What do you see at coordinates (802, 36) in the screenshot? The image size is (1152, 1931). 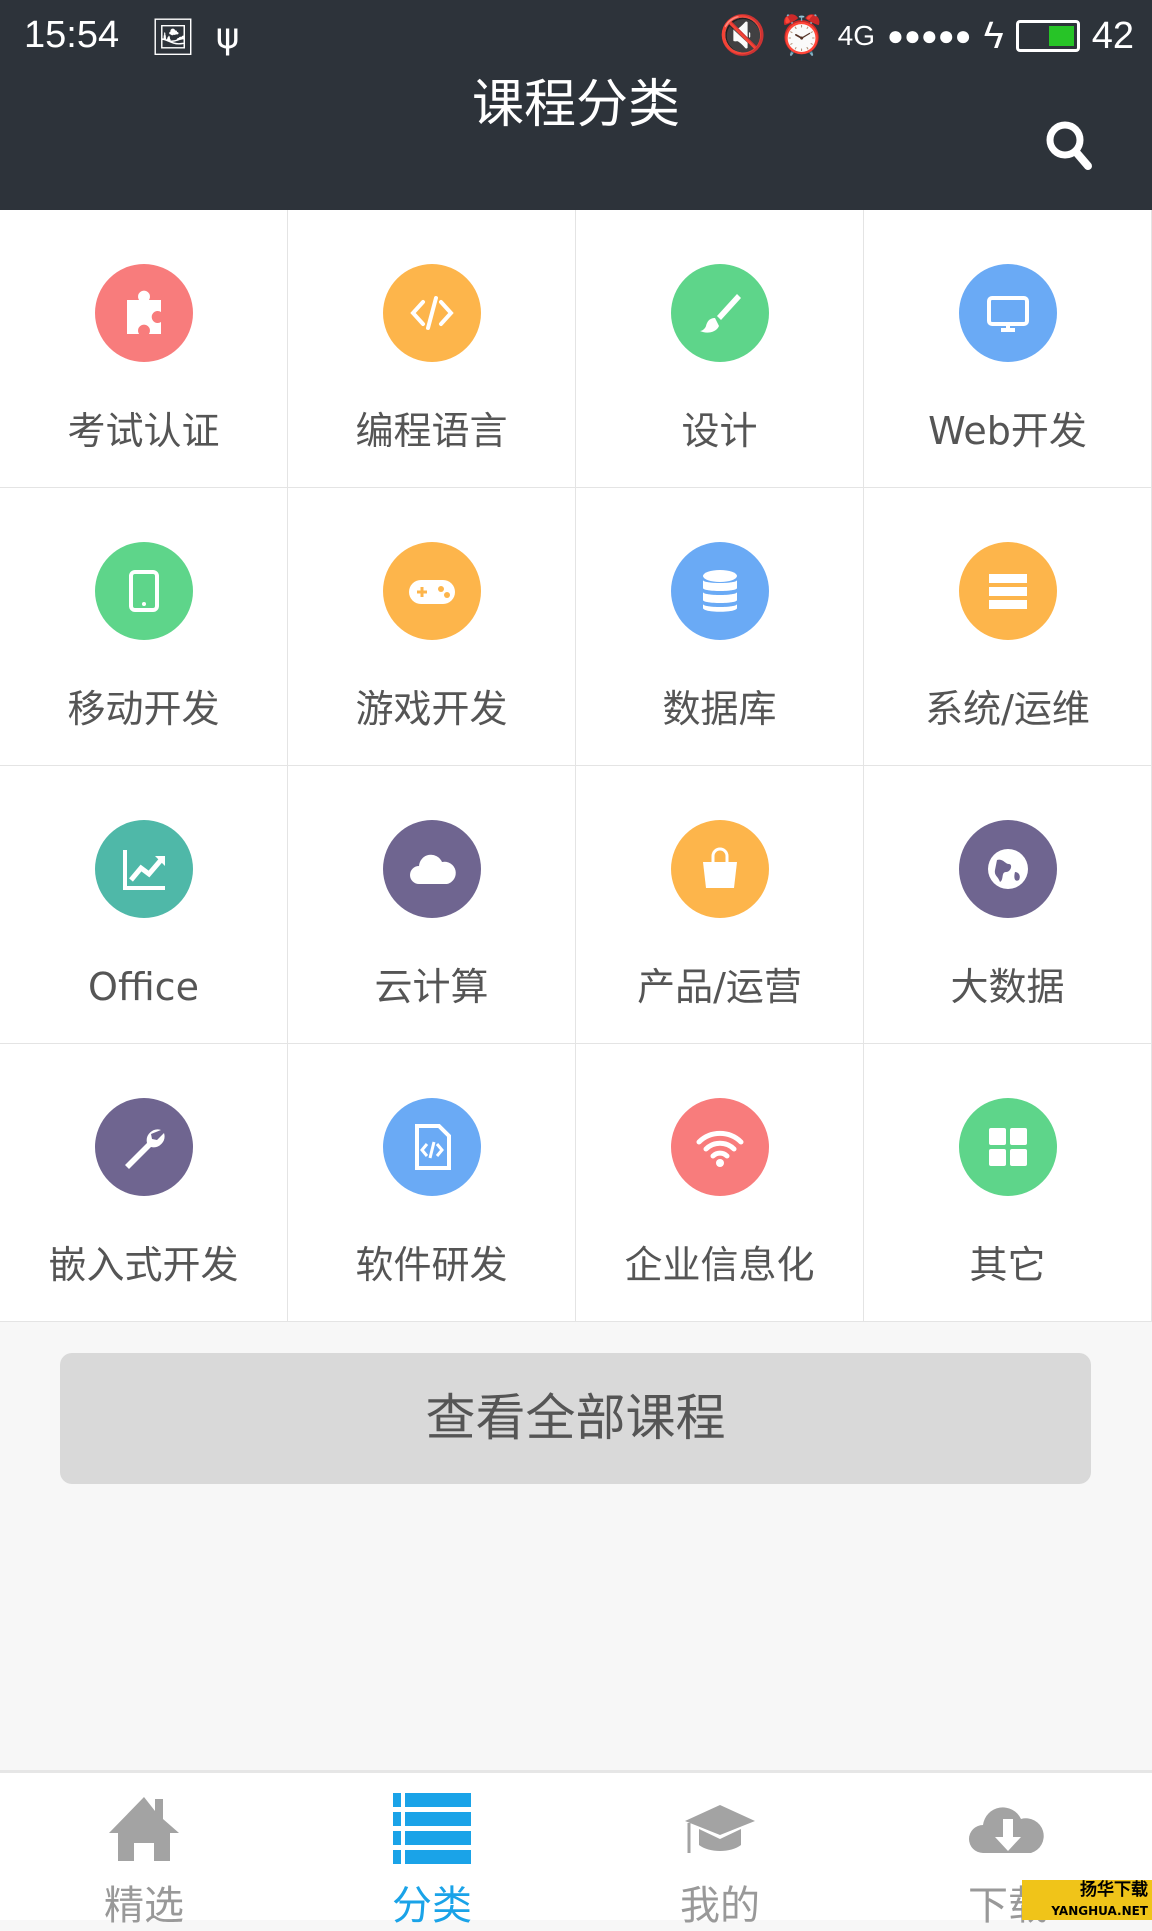 I see `alarm-icon: ⏰` at bounding box center [802, 36].